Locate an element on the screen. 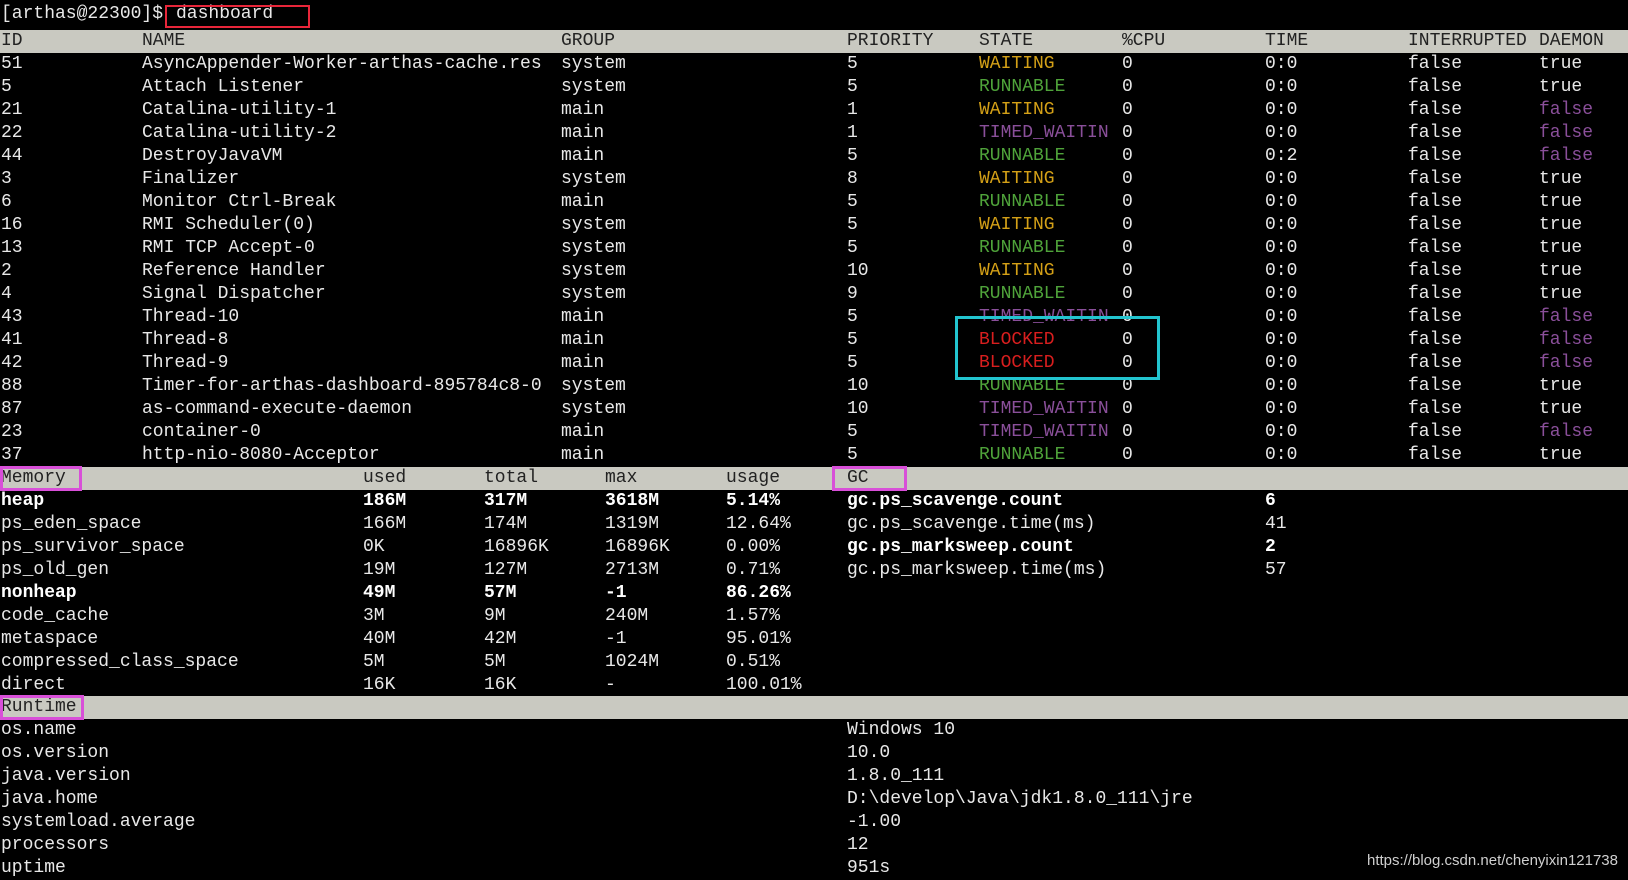 The height and width of the screenshot is (880, 1628). memory-usage: 95.01% is located at coordinates (758, 639).